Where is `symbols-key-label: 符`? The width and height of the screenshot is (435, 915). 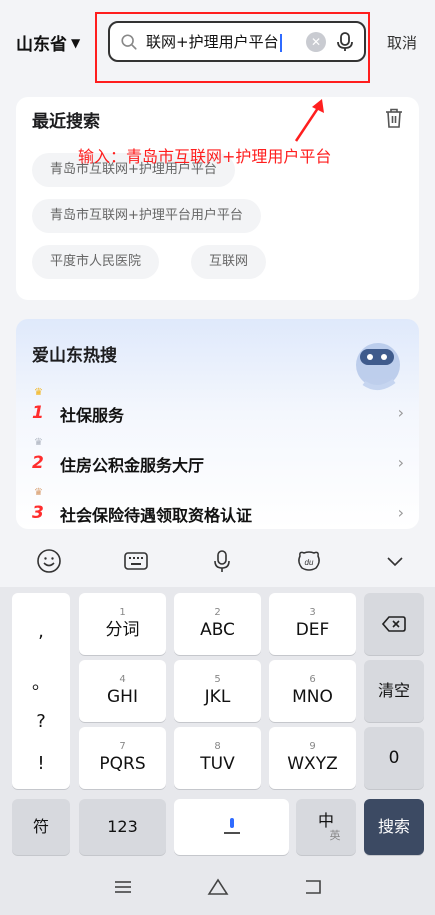
symbols-key-label: 符 is located at coordinates (40, 826).